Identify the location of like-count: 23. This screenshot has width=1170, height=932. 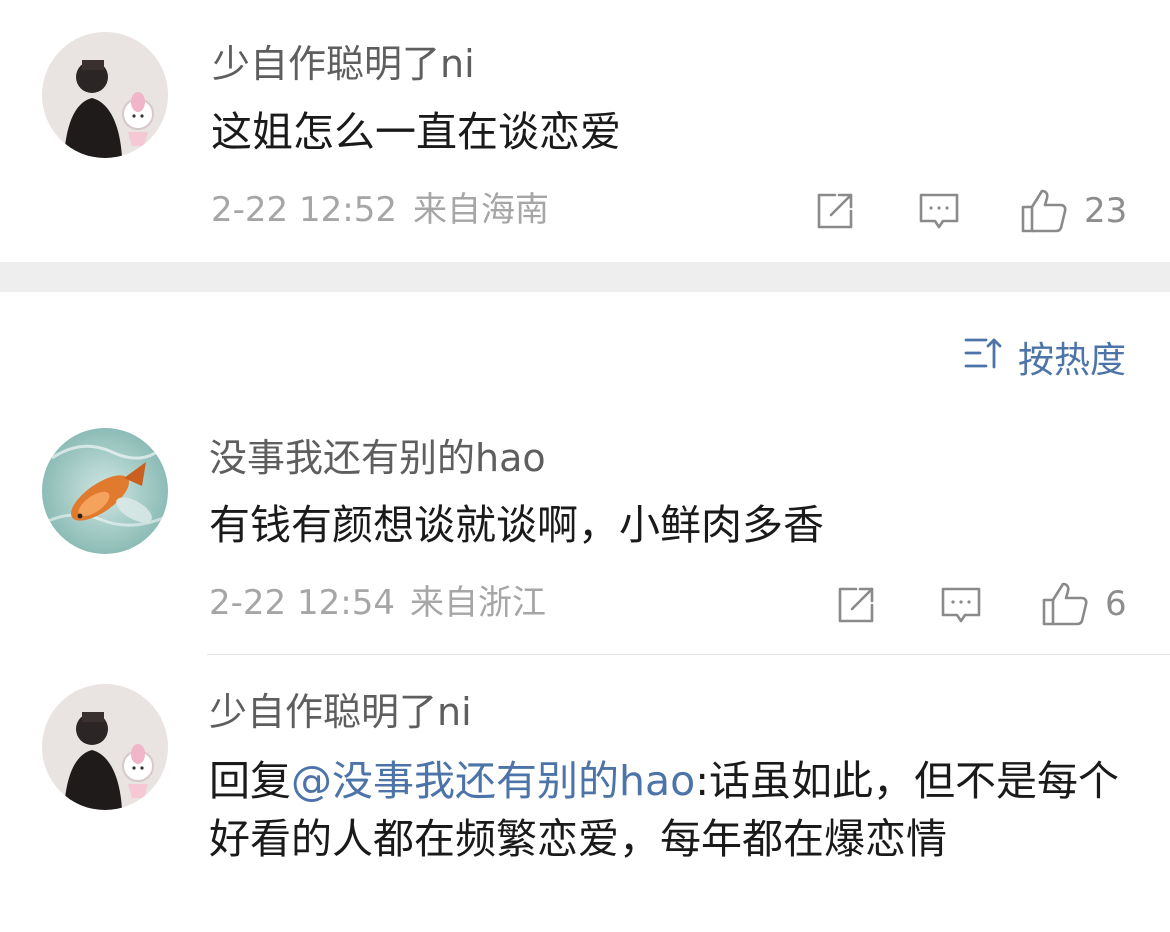
(1106, 211).